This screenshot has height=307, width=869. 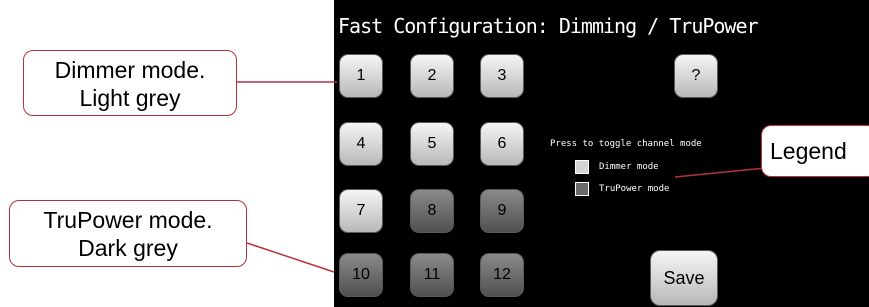 I want to click on channel-button-11: 11, so click(x=432, y=275).